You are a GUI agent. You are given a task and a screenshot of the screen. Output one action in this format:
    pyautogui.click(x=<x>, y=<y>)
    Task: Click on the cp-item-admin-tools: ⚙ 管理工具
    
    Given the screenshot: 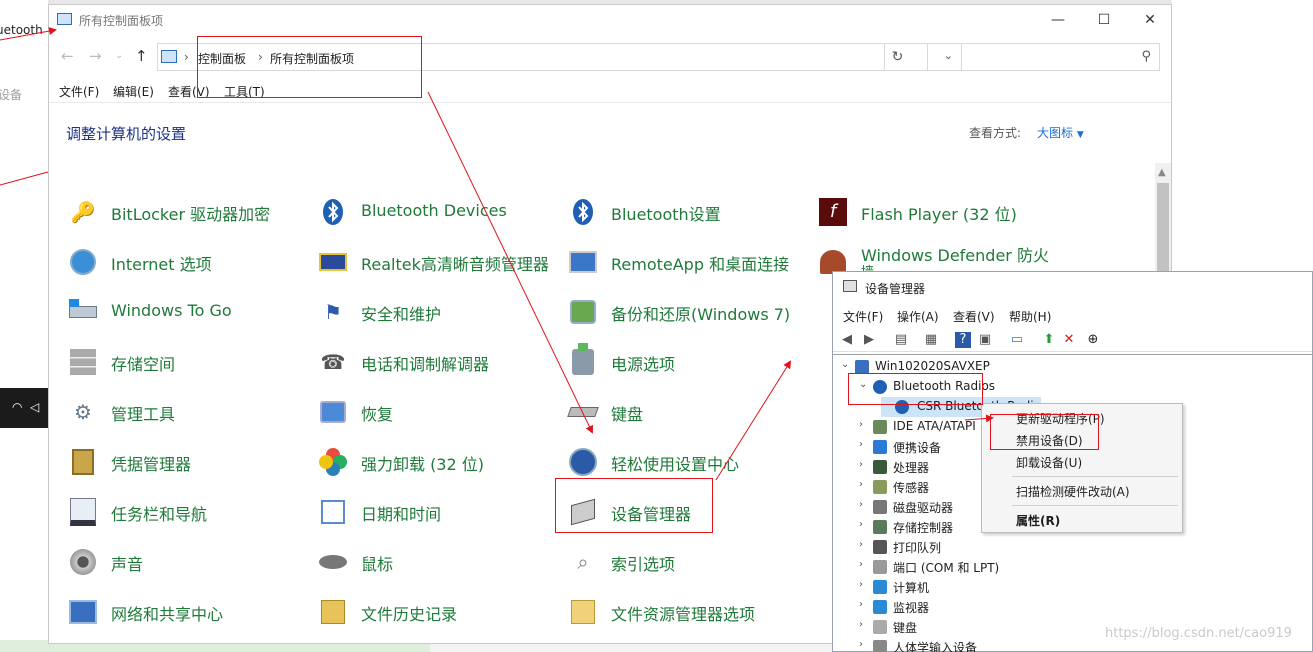 What is the action you would take?
    pyautogui.click(x=182, y=411)
    